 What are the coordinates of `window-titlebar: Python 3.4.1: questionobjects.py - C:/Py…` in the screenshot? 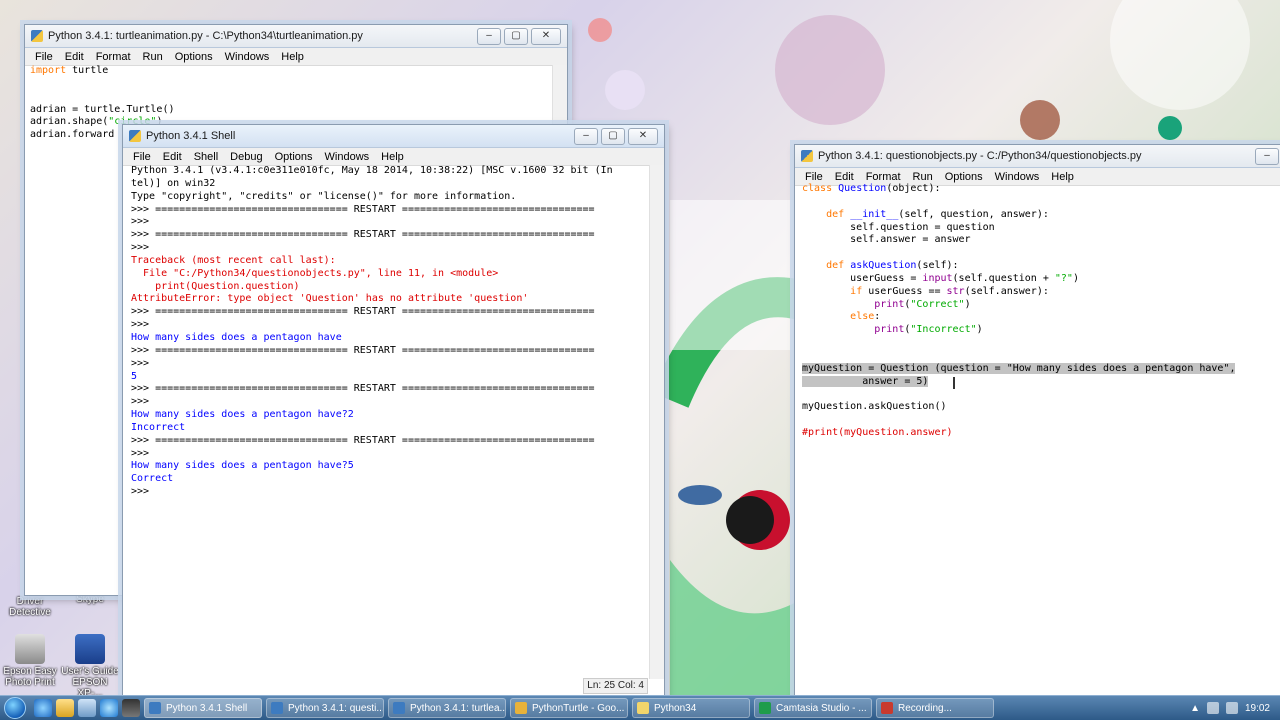 It's located at (1037, 156).